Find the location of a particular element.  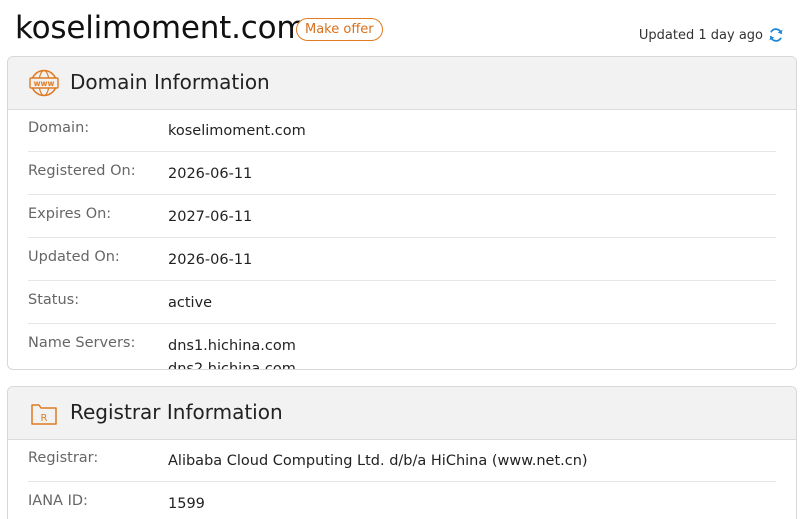

updated-status: Updated 1 day ago is located at coordinates (711, 35).